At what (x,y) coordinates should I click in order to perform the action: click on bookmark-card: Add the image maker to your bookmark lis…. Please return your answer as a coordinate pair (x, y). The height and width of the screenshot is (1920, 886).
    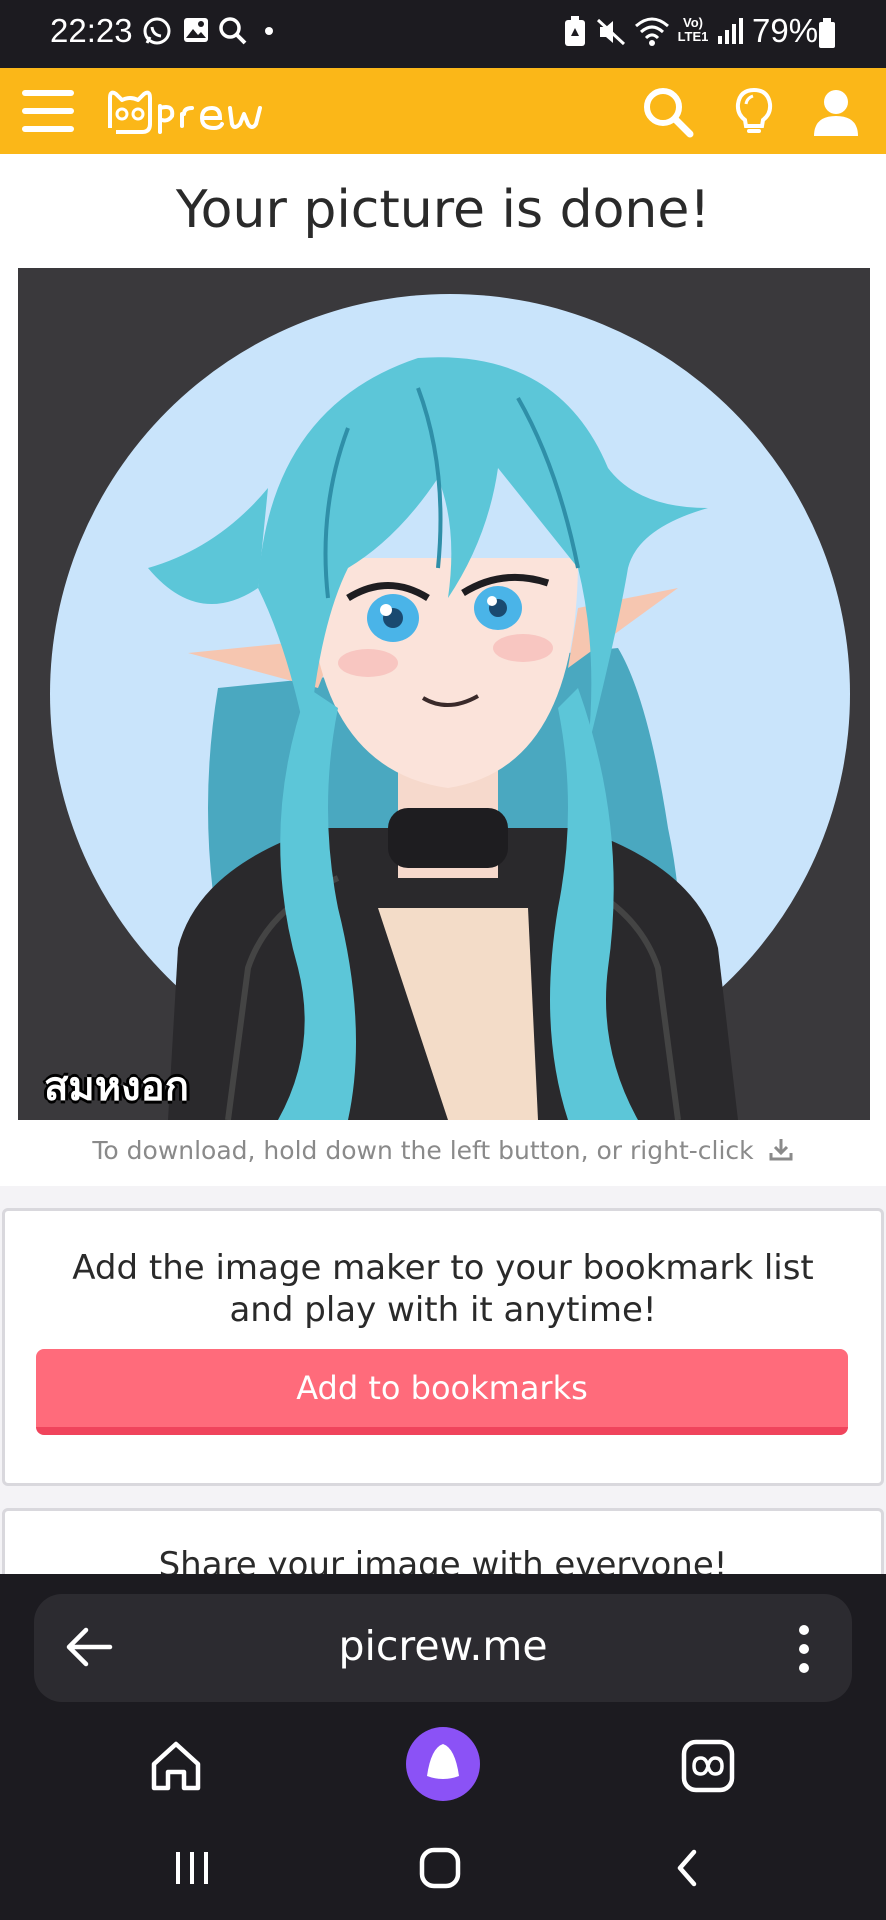
    Looking at the image, I should click on (443, 1347).